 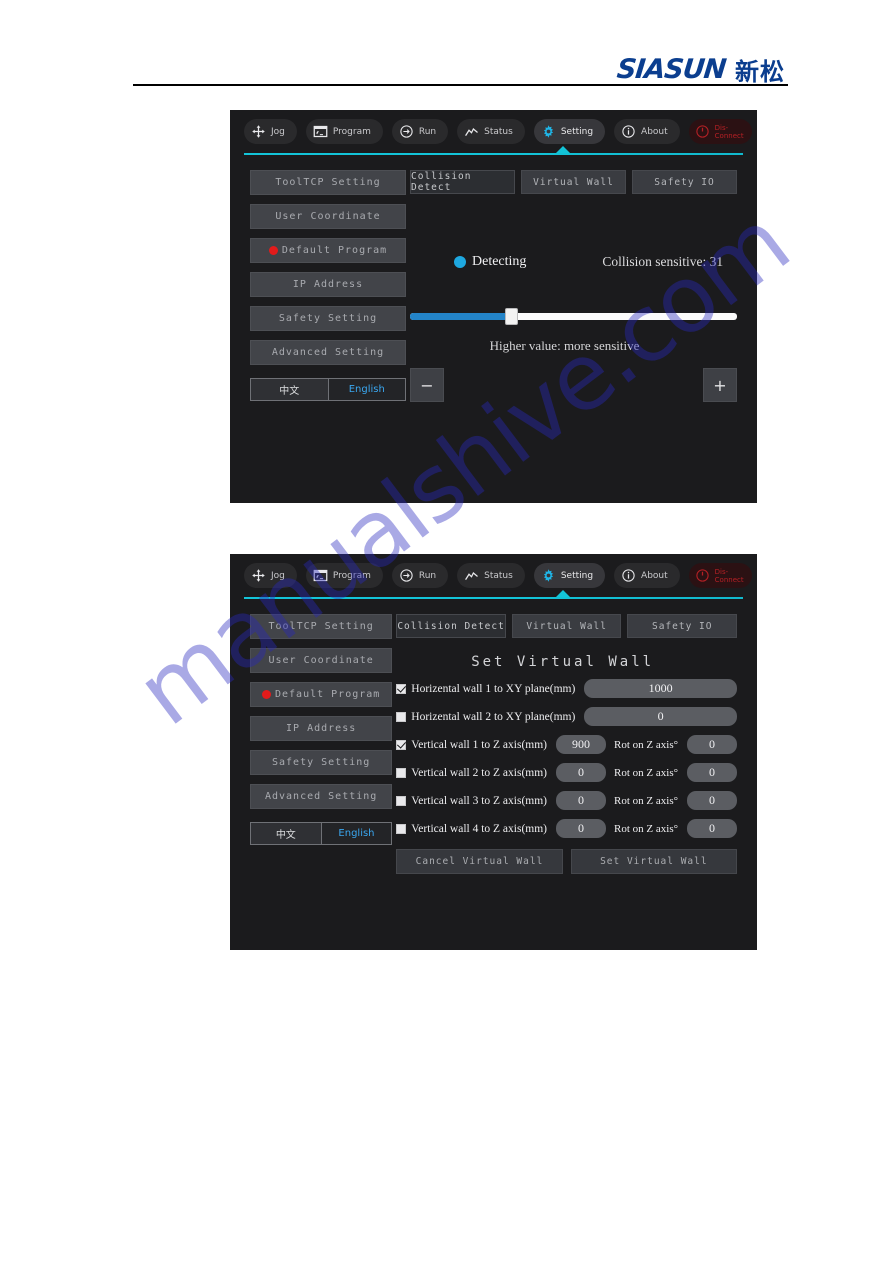 What do you see at coordinates (479, 800) in the screenshot?
I see `virtual-wall-label-5: Vertical wall 3 to Z axis(mm)` at bounding box center [479, 800].